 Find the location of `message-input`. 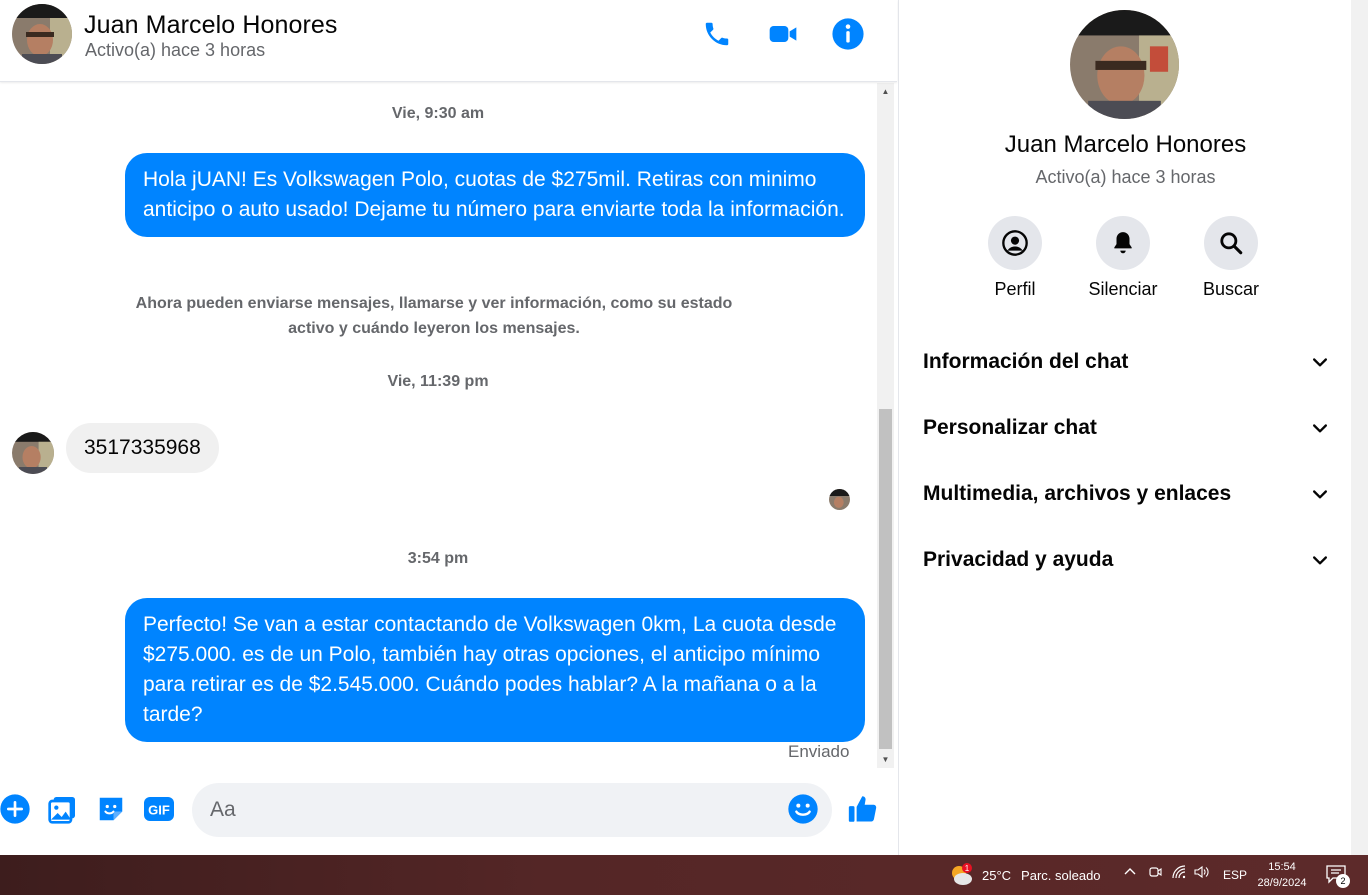

message-input is located at coordinates (512, 810).